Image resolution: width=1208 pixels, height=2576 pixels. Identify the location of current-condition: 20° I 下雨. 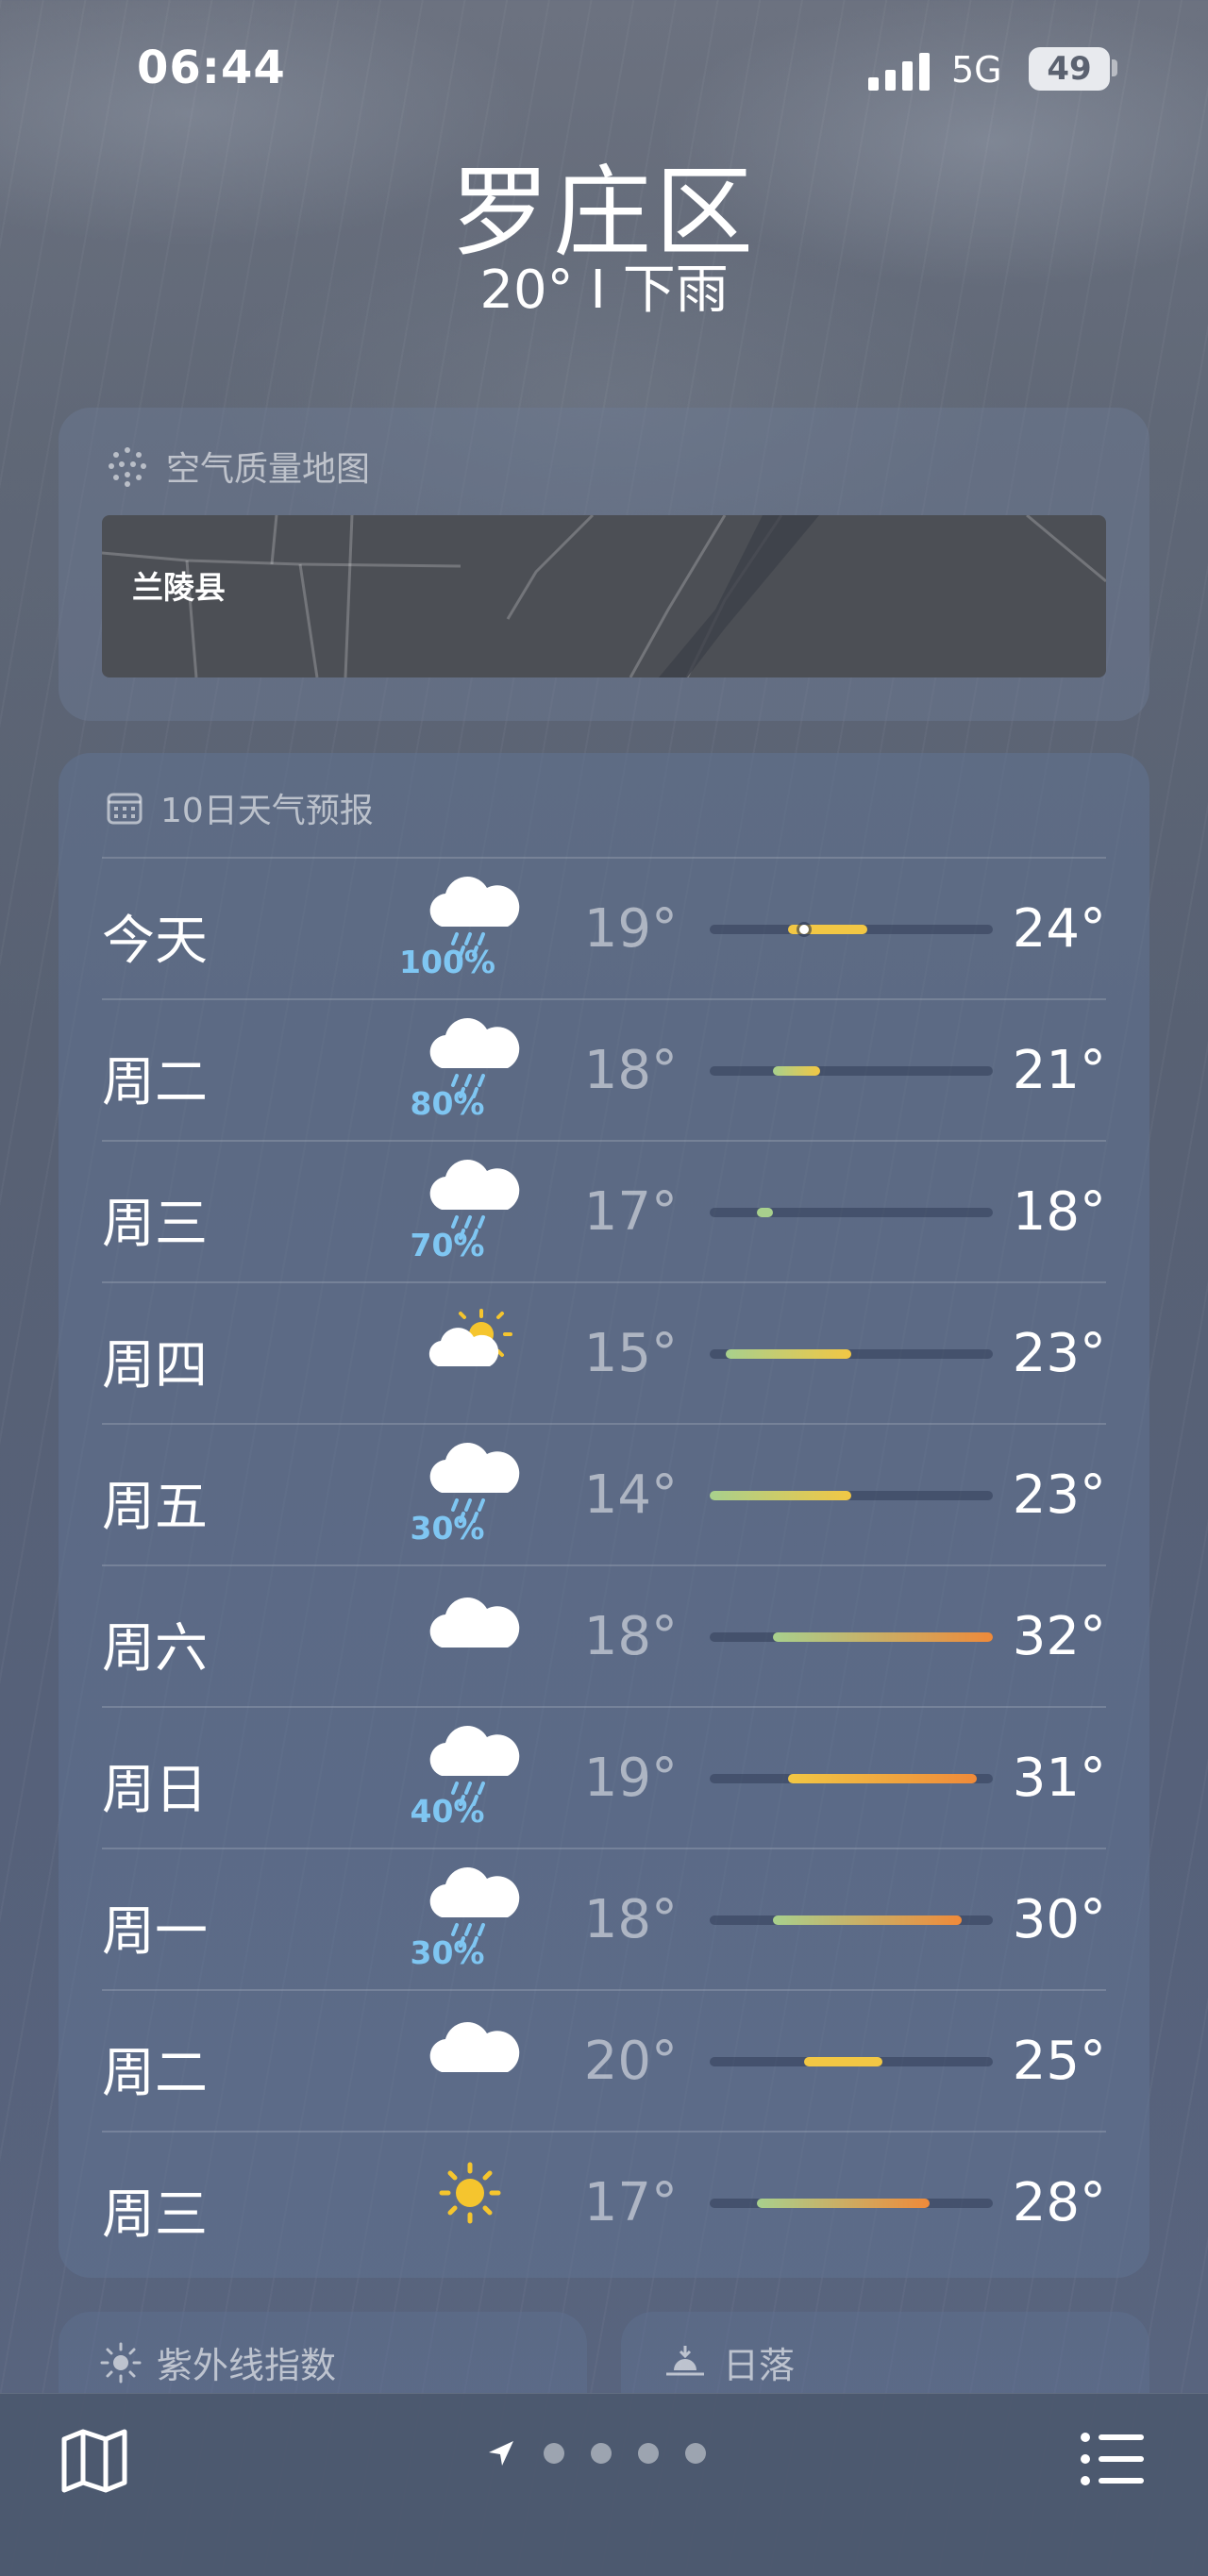
(604, 290).